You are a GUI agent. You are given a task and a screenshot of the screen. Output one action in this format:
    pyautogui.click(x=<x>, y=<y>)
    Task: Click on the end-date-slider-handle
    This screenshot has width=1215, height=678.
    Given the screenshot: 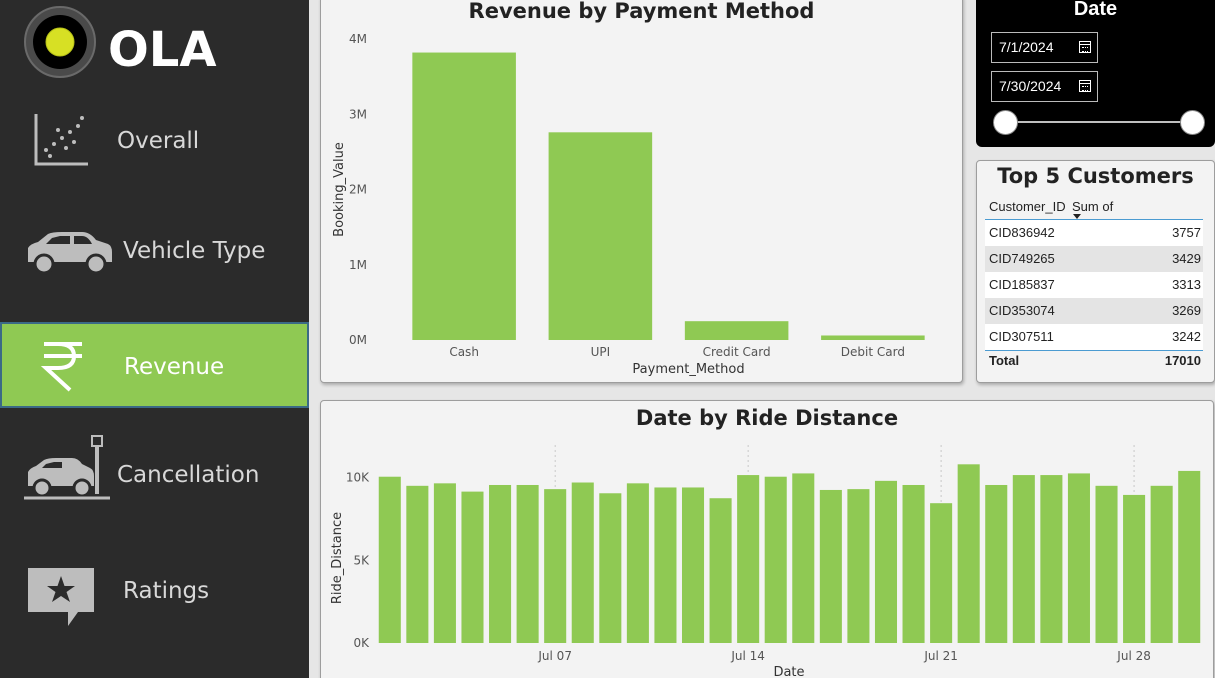 What is the action you would take?
    pyautogui.click(x=1192, y=122)
    